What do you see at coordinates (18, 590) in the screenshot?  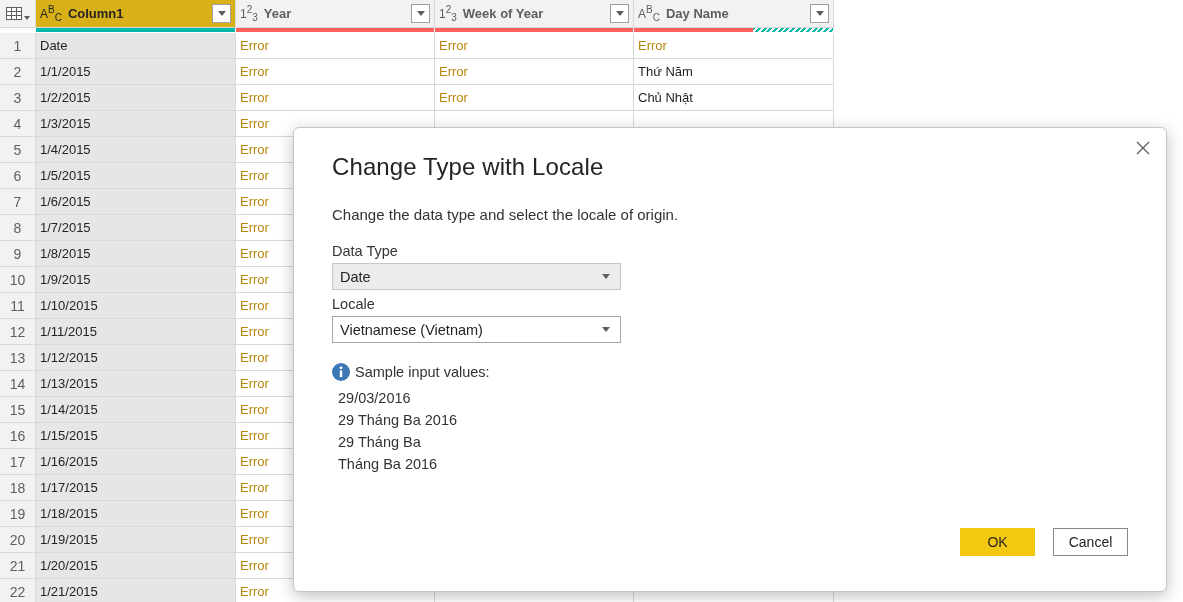 I see `row-number: 22` at bounding box center [18, 590].